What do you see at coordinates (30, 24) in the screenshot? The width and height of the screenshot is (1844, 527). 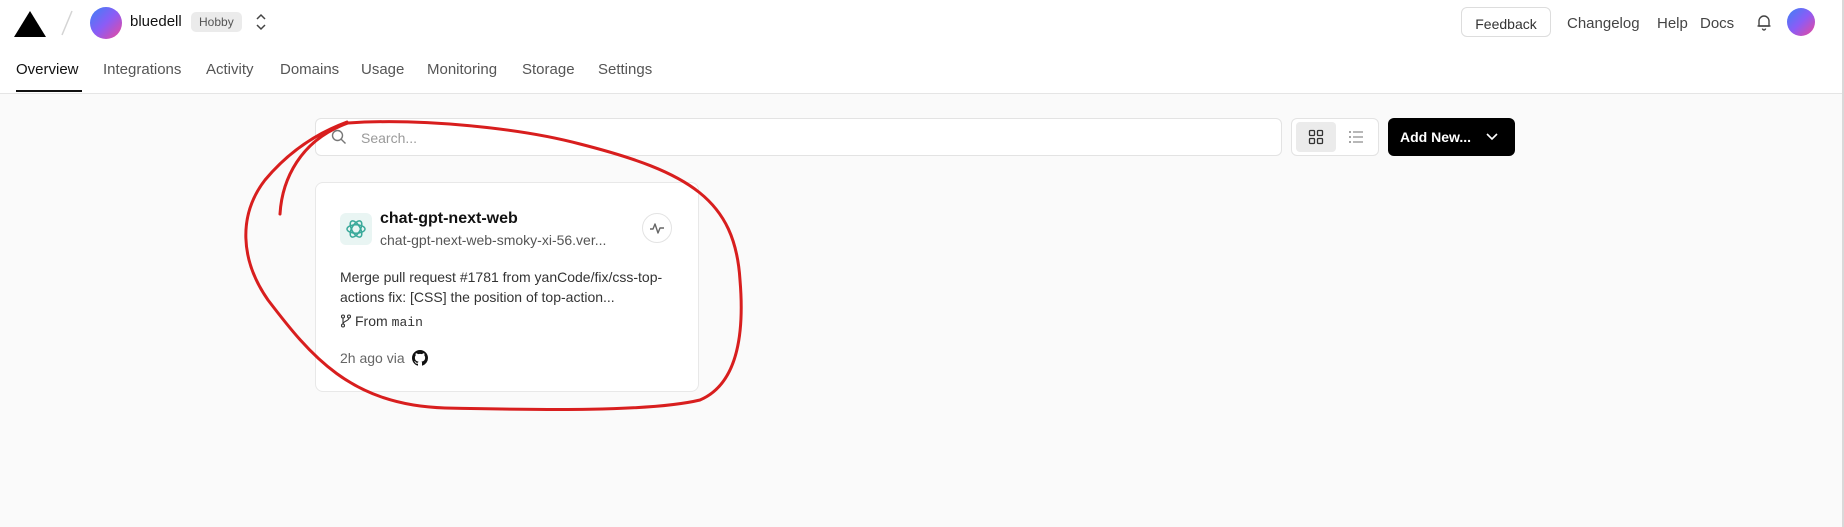 I see `vercel-logo-icon` at bounding box center [30, 24].